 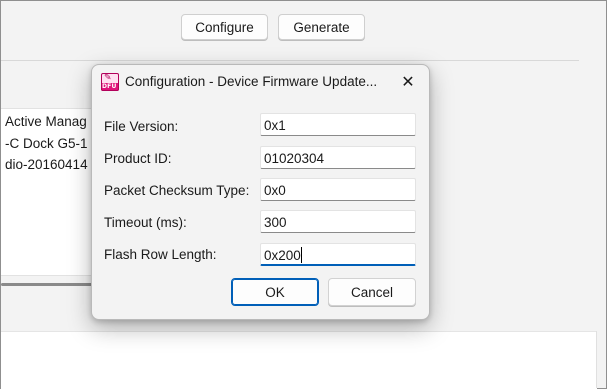 I want to click on flash-row-length-field, so click(x=338, y=254).